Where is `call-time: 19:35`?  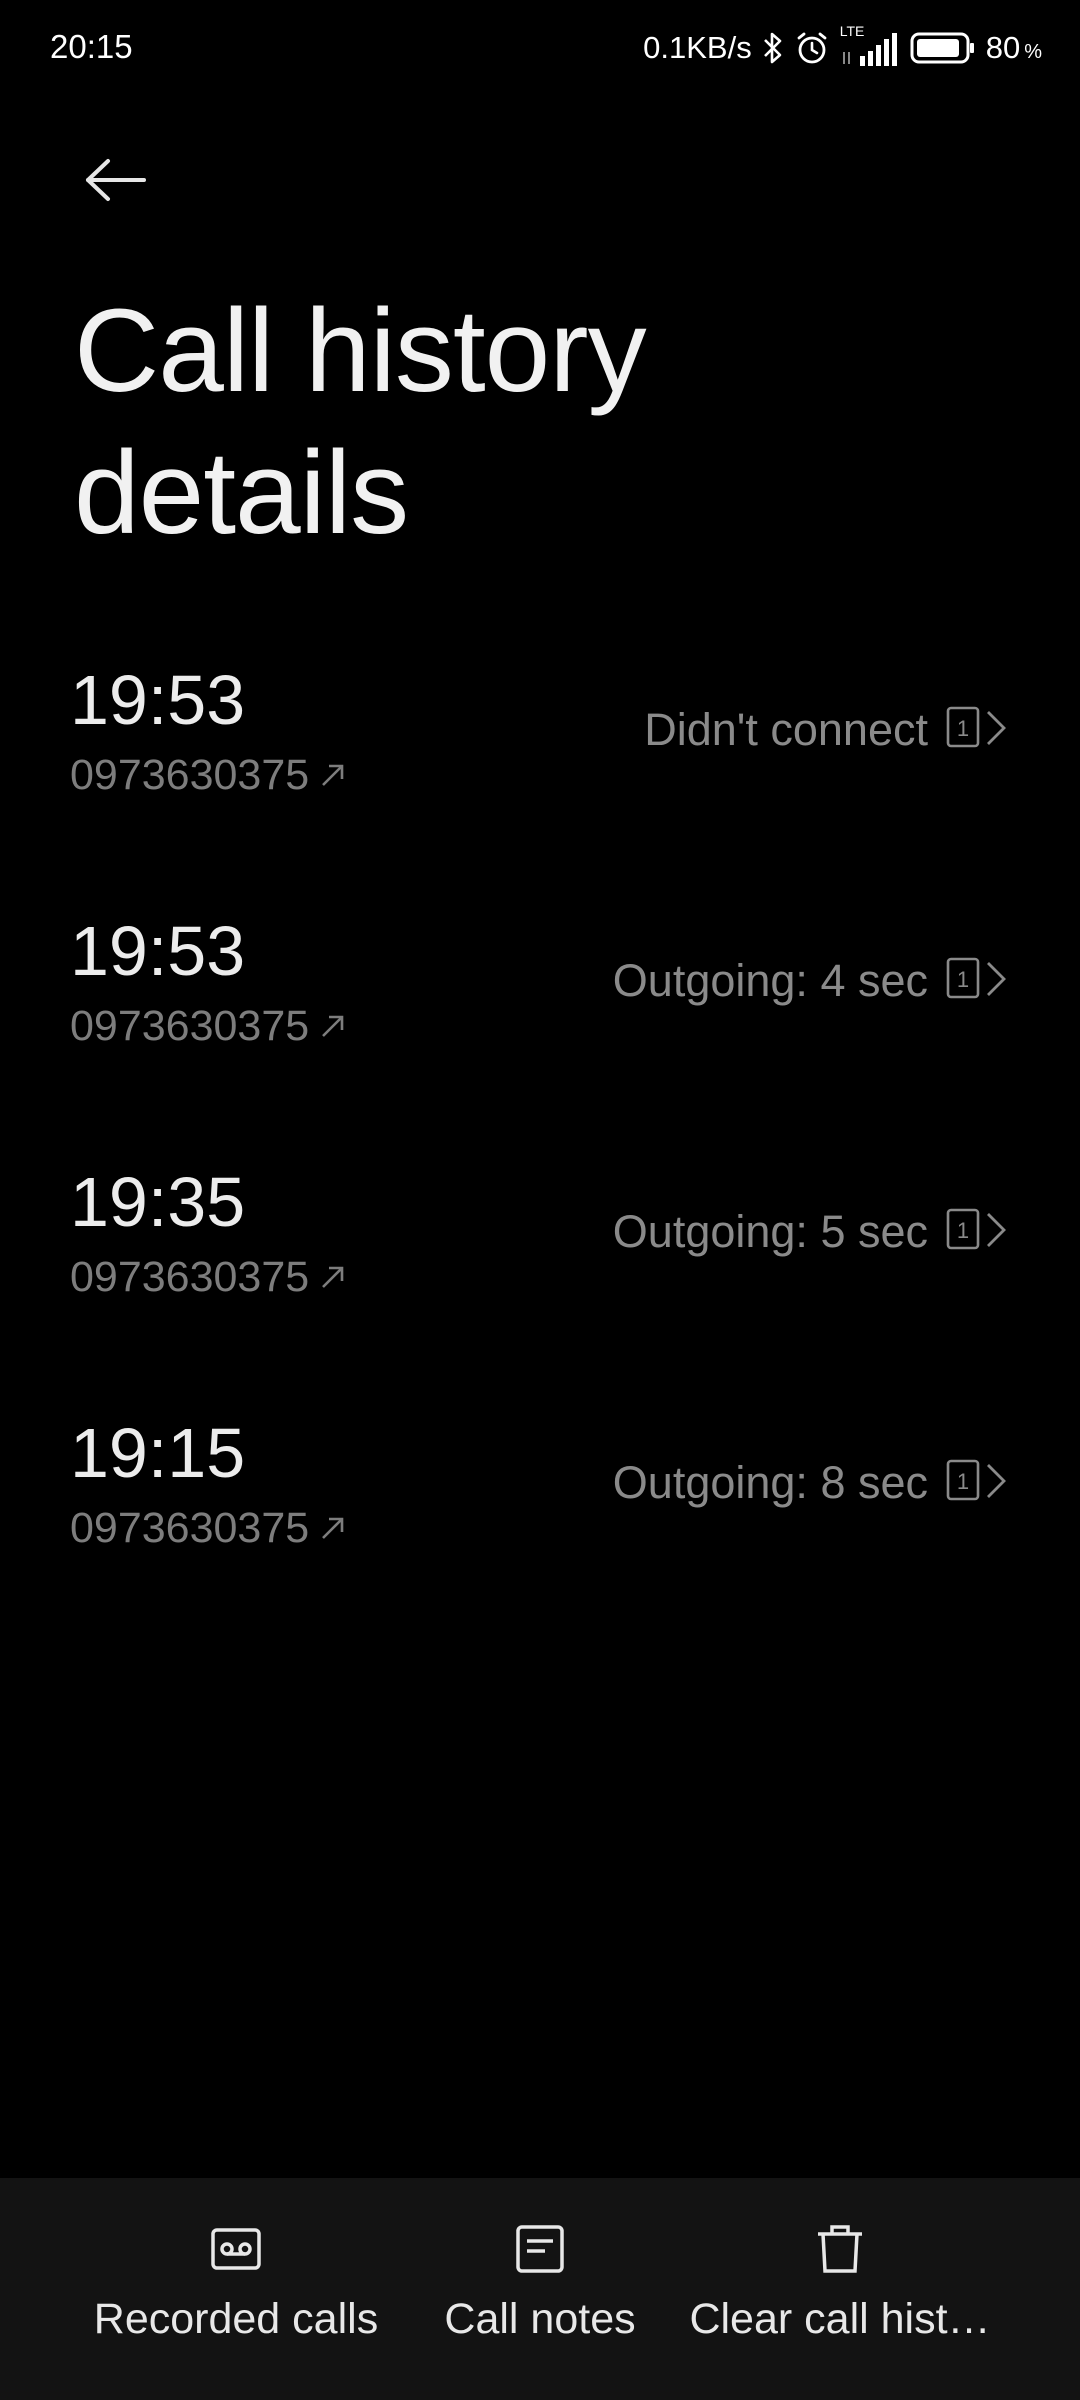 call-time: 19:35 is located at coordinates (158, 1202).